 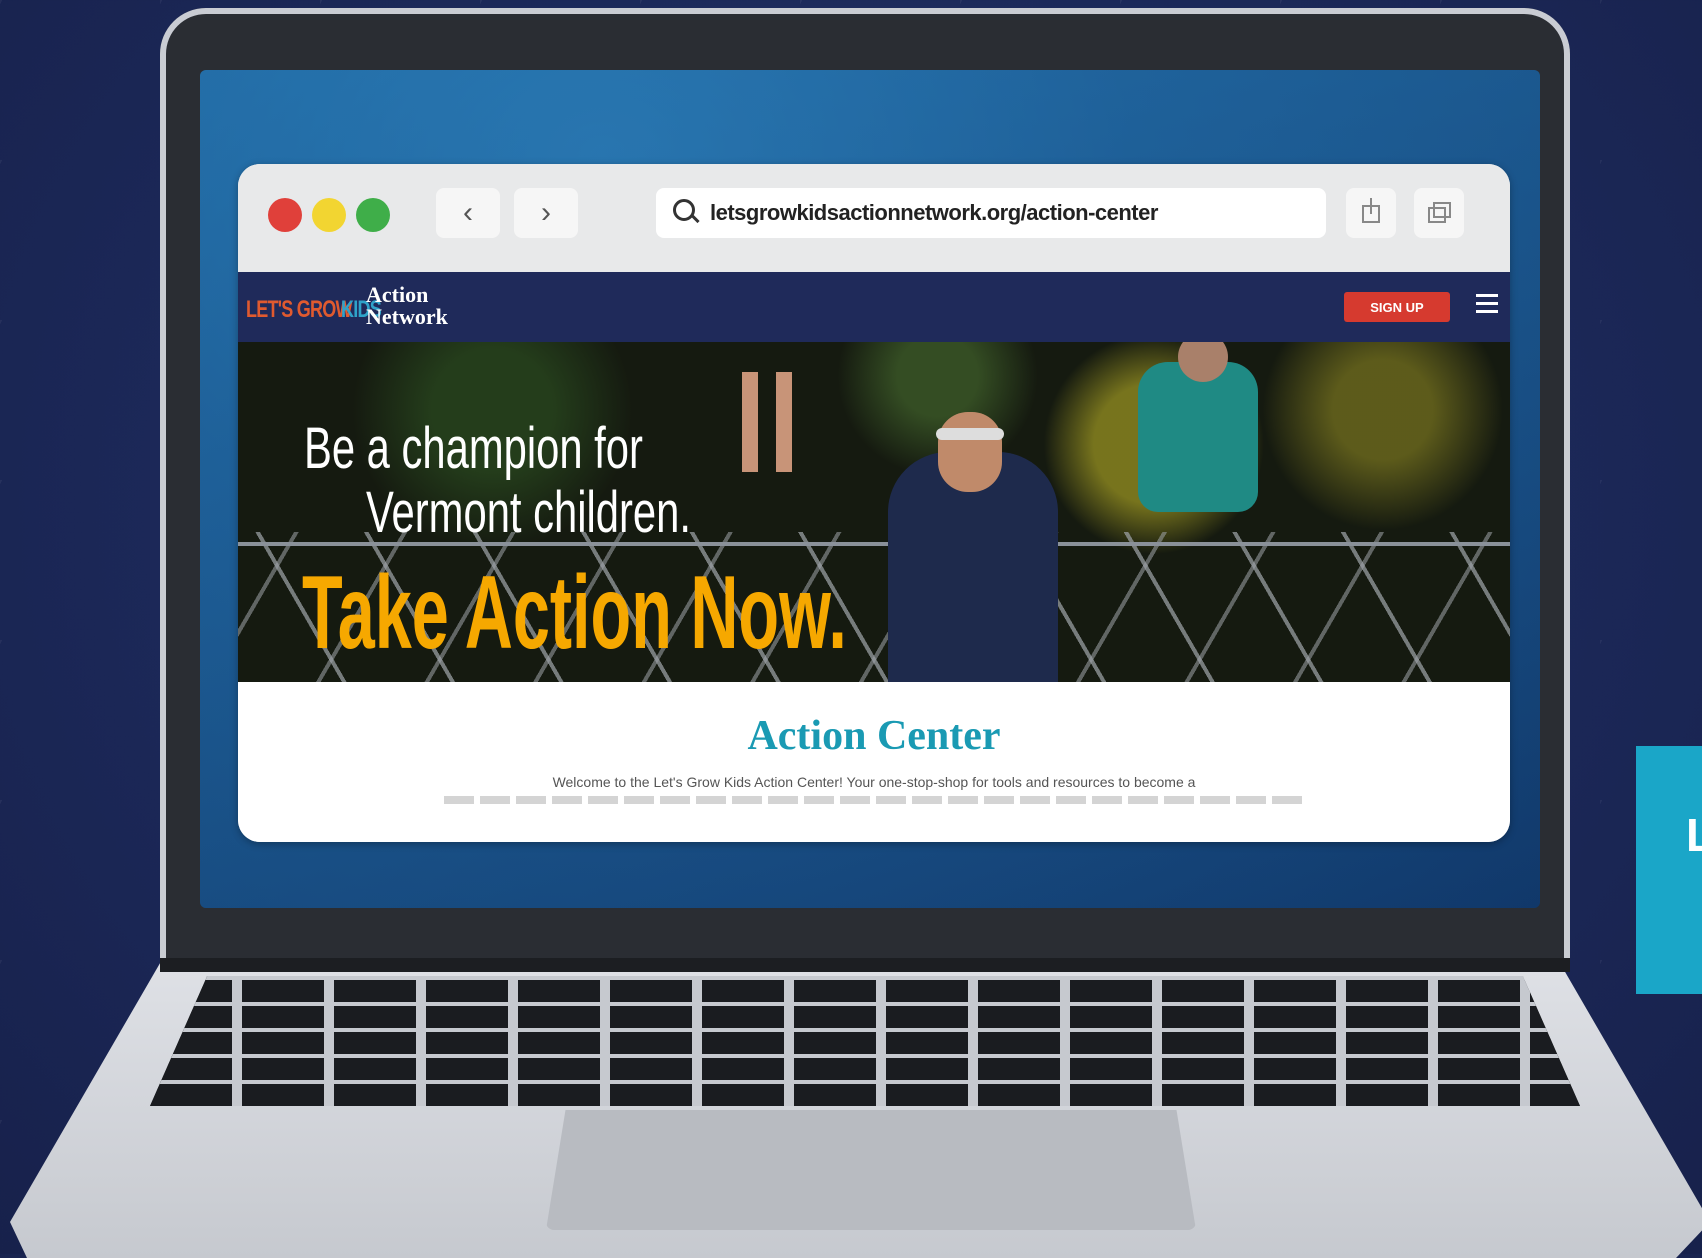 I want to click on share-button, so click(x=1371, y=213).